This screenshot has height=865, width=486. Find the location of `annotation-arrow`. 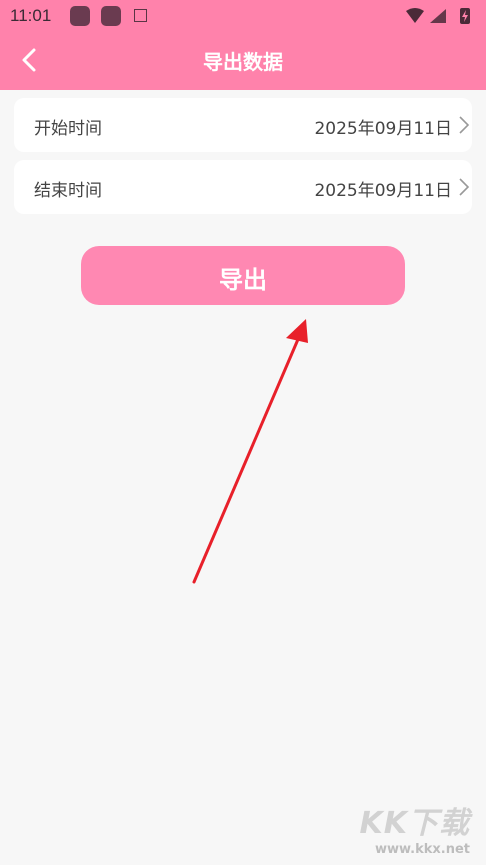

annotation-arrow is located at coordinates (250, 451).